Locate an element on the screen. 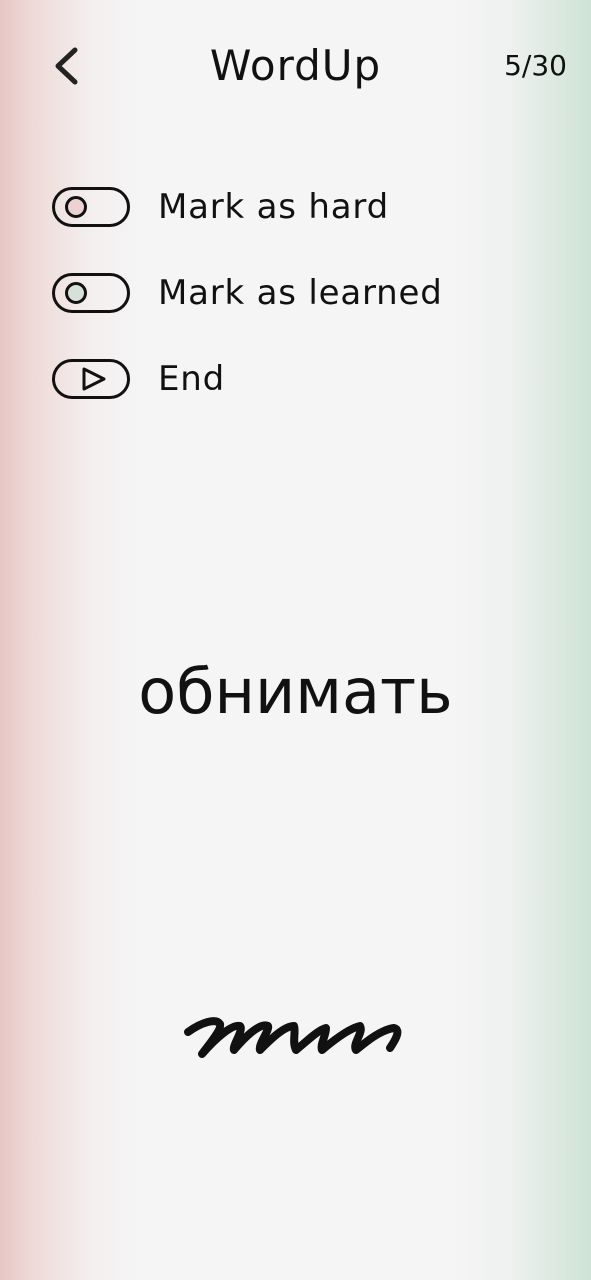 The image size is (591, 1280). mark-as-learned-toggle: Mark as learned is located at coordinates (302, 293).